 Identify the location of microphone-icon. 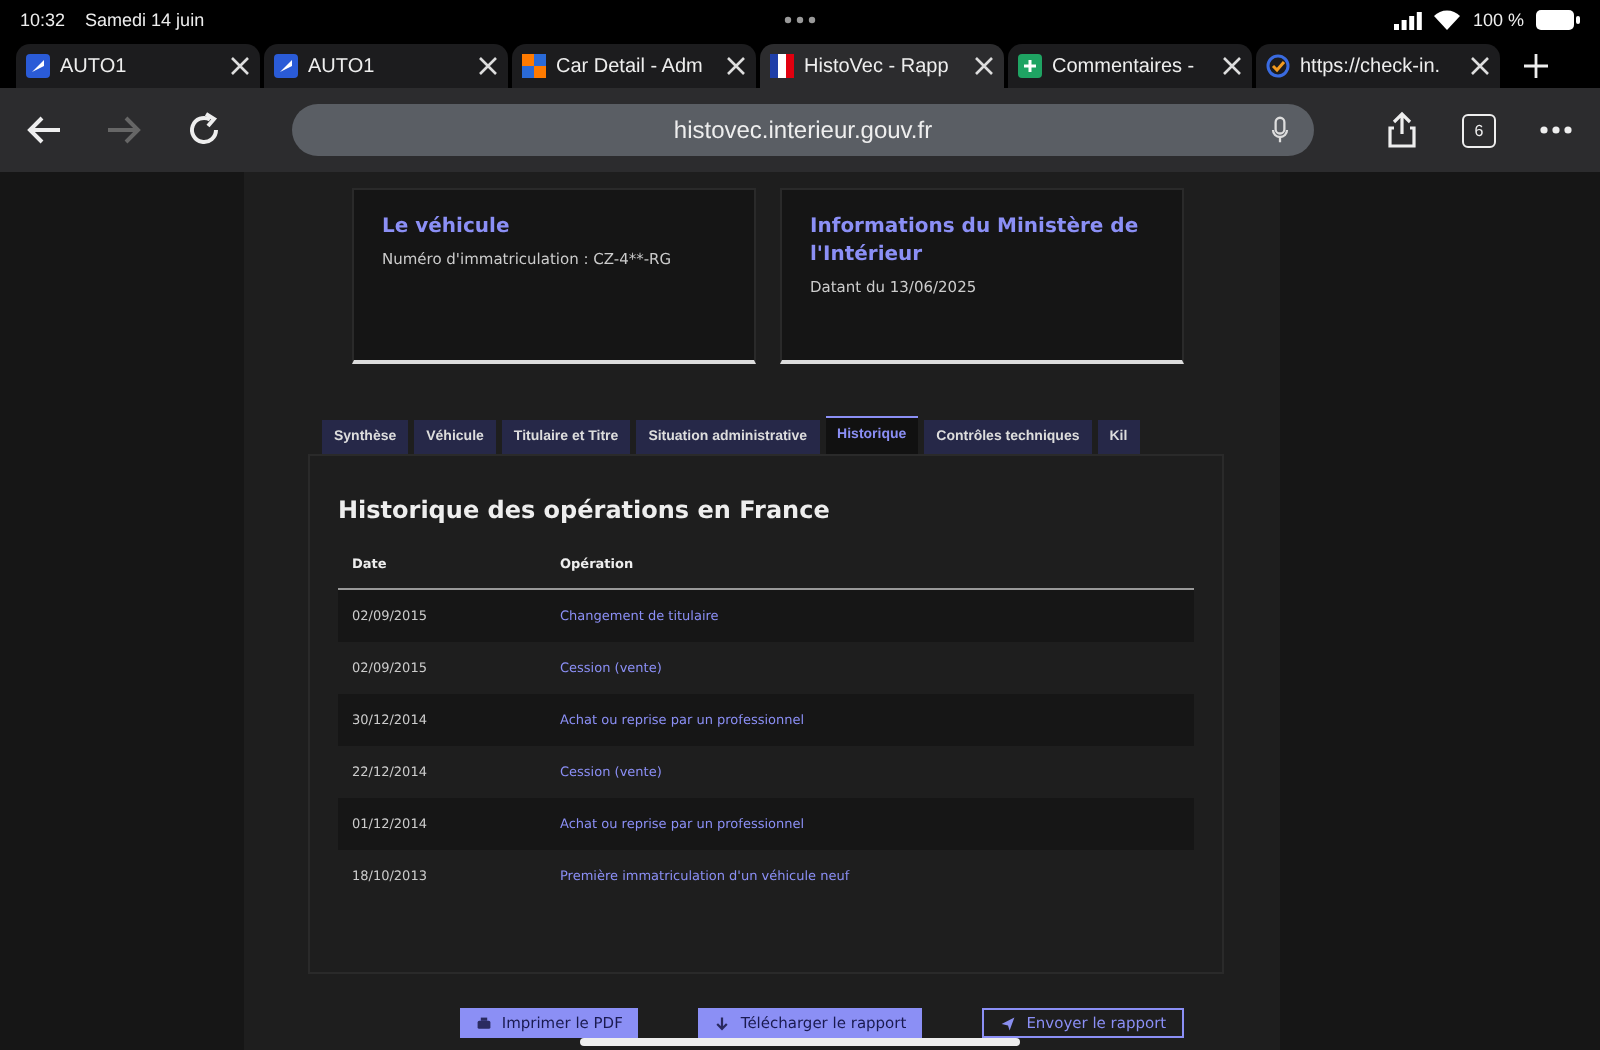
(1280, 130).